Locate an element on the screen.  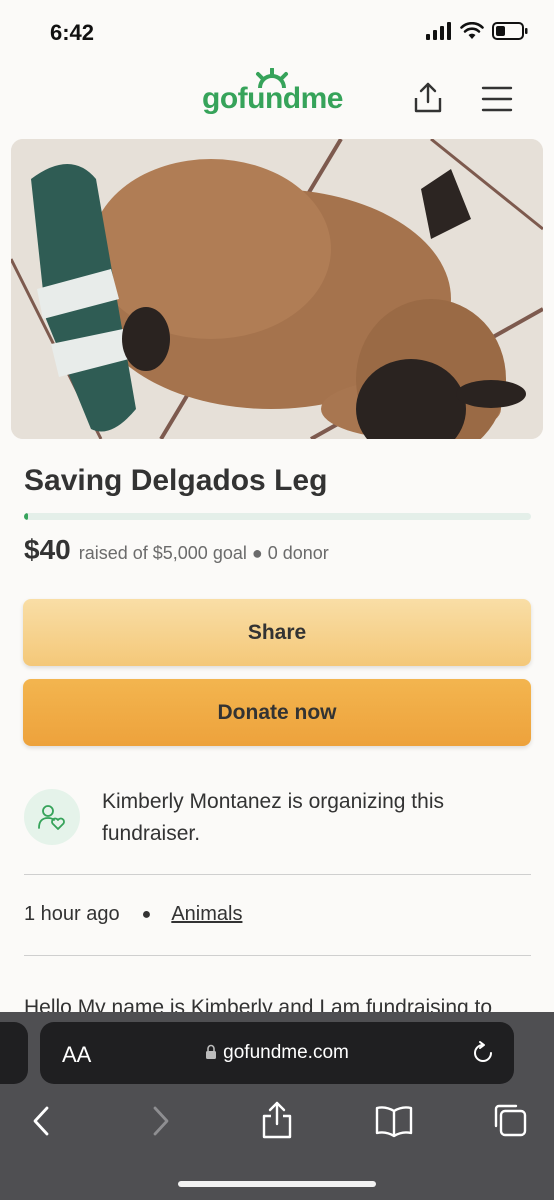
status-bar: 6:42 is located at coordinates (277, 33).